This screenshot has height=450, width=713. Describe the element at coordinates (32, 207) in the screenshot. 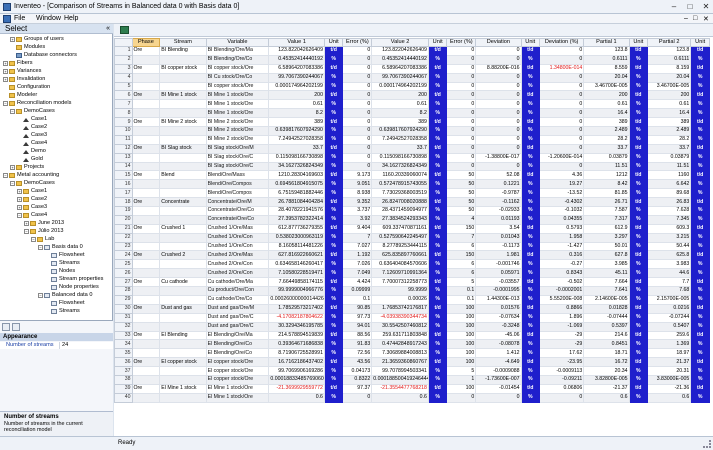

I see `tree-item: + Case3` at that location.